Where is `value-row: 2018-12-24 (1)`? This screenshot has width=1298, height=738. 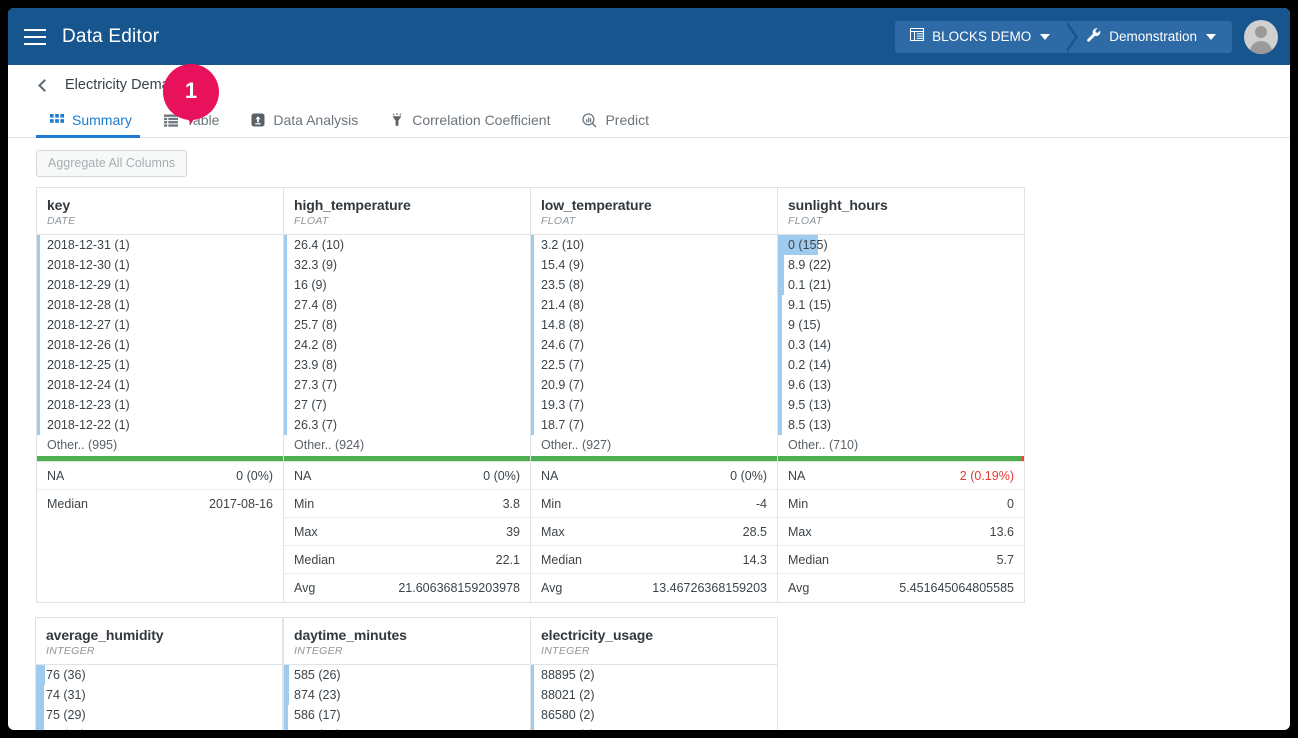 value-row: 2018-12-24 (1) is located at coordinates (160, 385).